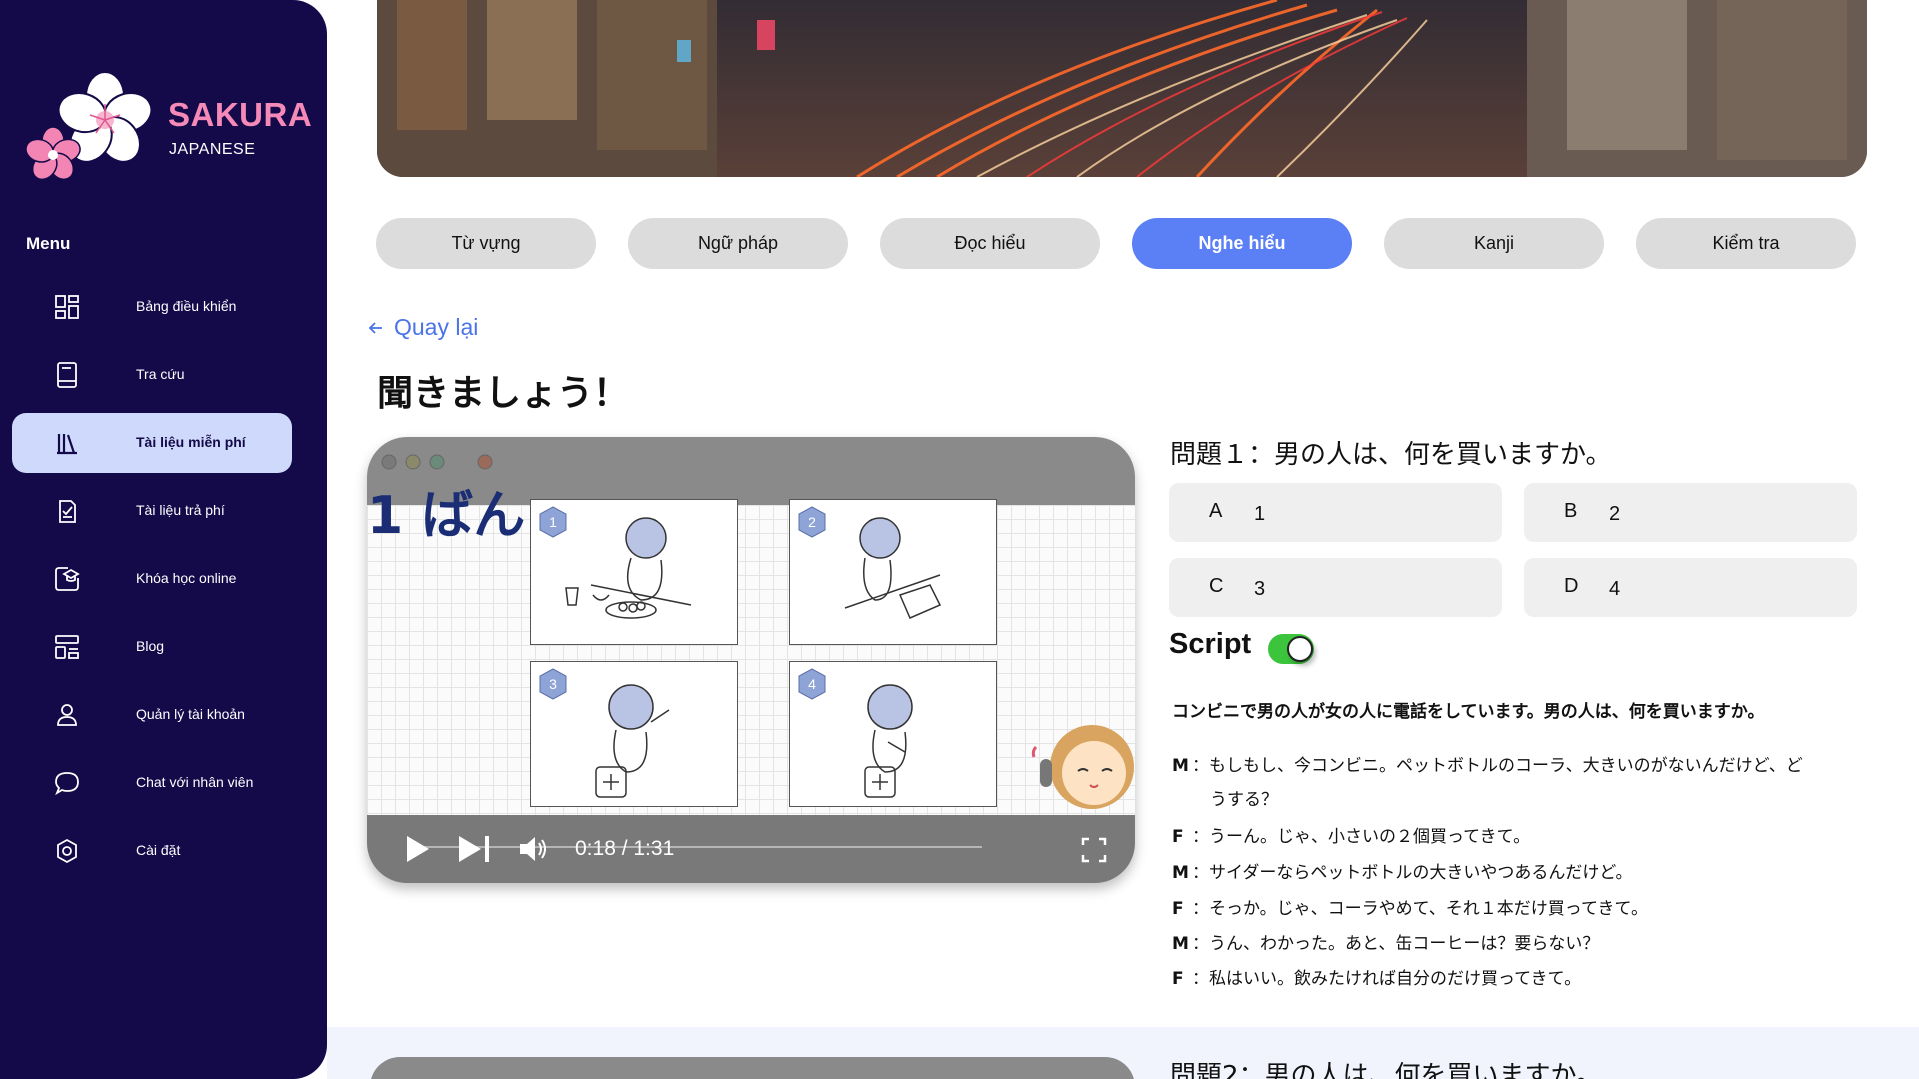 Image resolution: width=1919 pixels, height=1079 pixels. What do you see at coordinates (634, 572) in the screenshot?
I see `answer-picture-1: 1` at bounding box center [634, 572].